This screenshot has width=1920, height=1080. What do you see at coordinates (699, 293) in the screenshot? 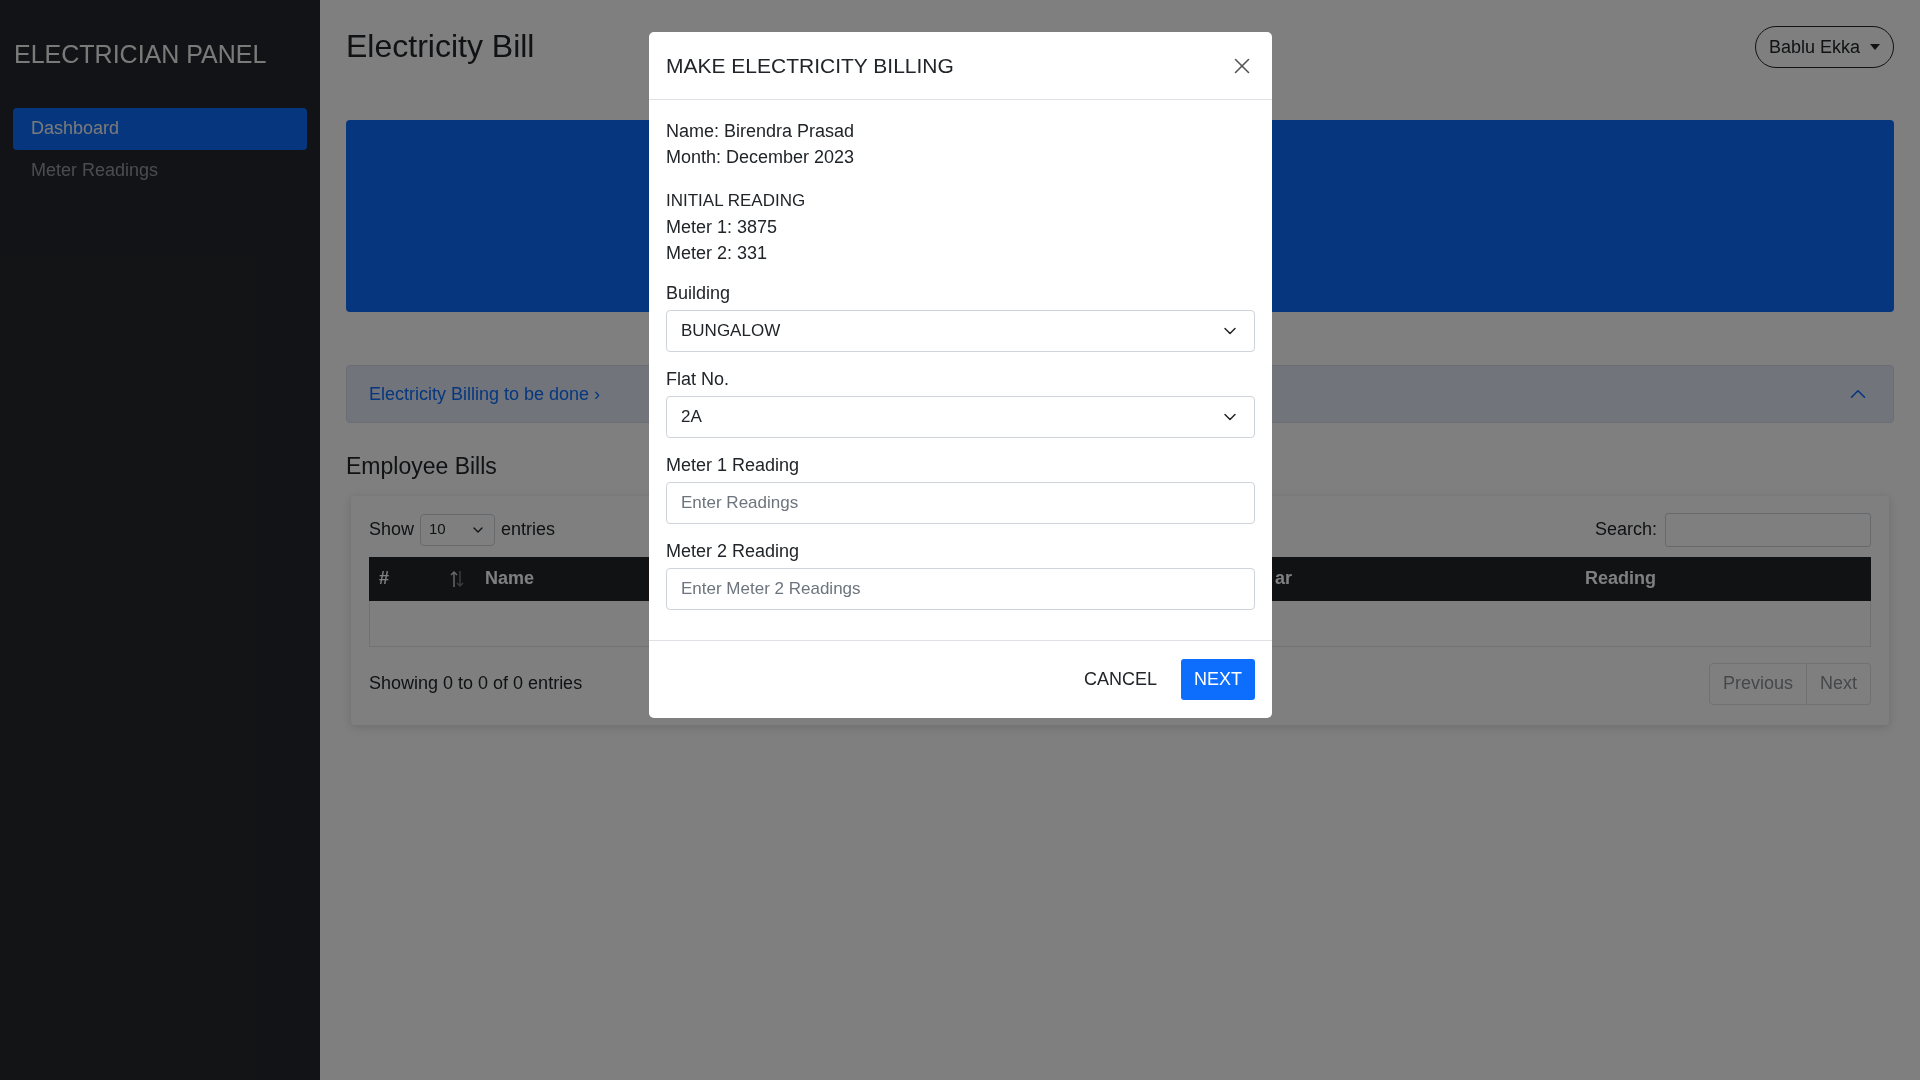
I see `field-label: Building` at bounding box center [699, 293].